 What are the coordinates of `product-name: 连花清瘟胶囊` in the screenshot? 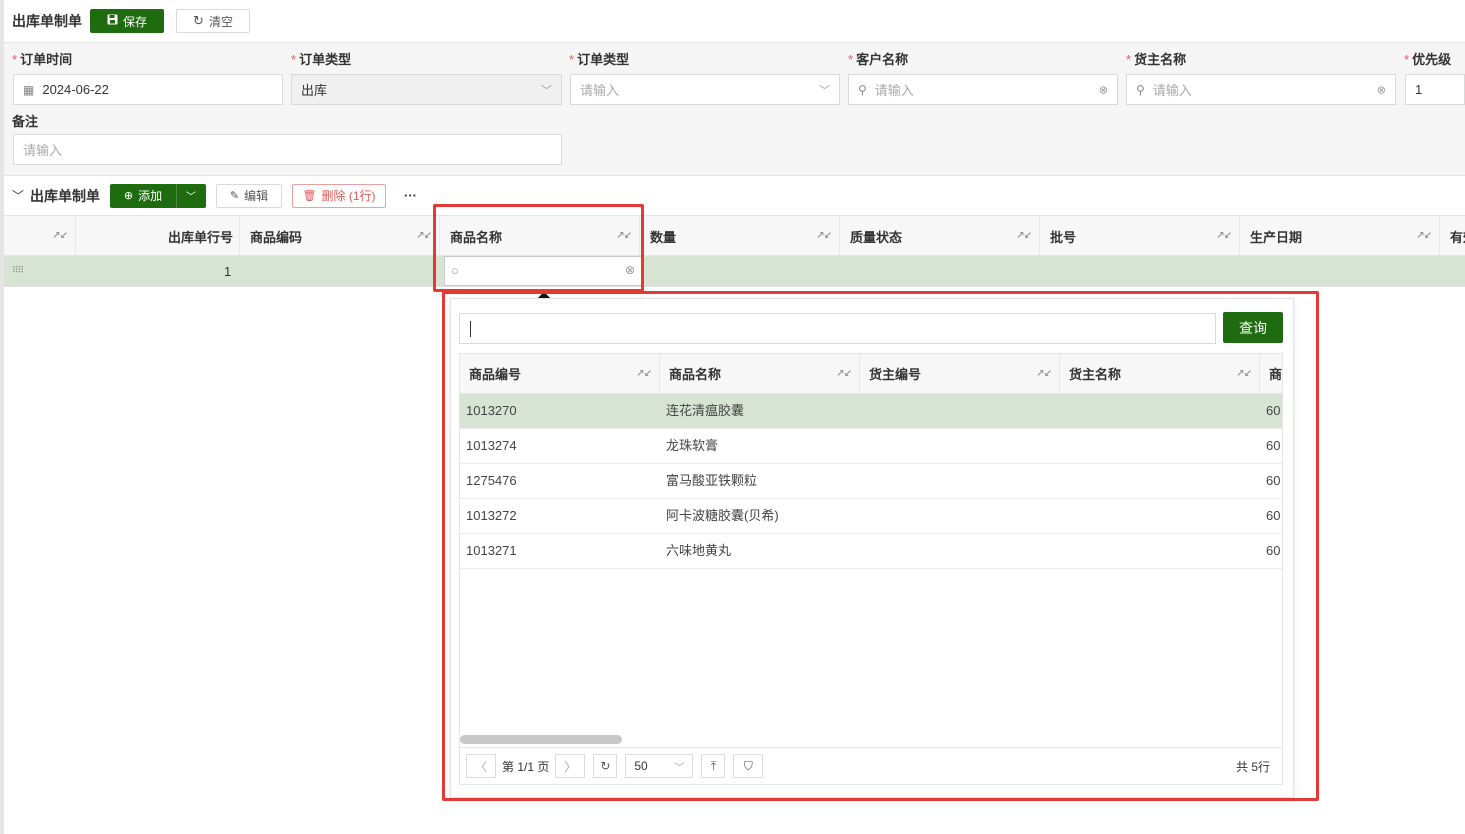 It's located at (705, 410).